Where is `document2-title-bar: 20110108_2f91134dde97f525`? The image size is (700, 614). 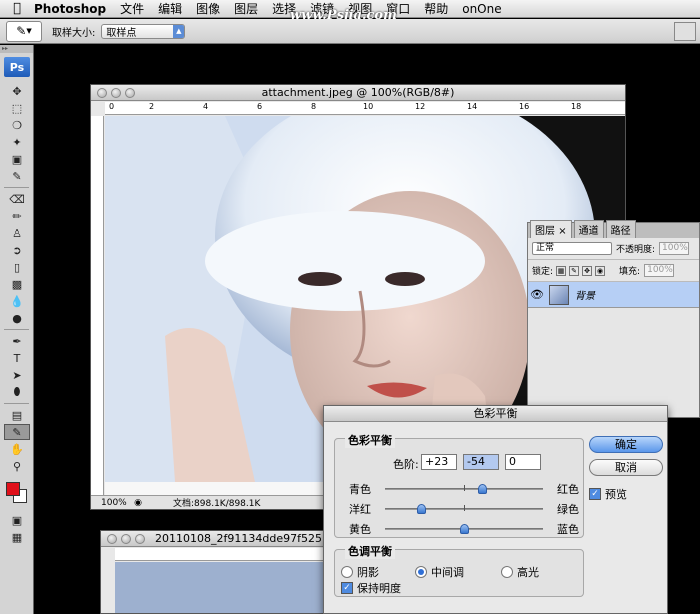 document2-title-bar: 20110108_2f91134dde97f525 is located at coordinates (215, 539).